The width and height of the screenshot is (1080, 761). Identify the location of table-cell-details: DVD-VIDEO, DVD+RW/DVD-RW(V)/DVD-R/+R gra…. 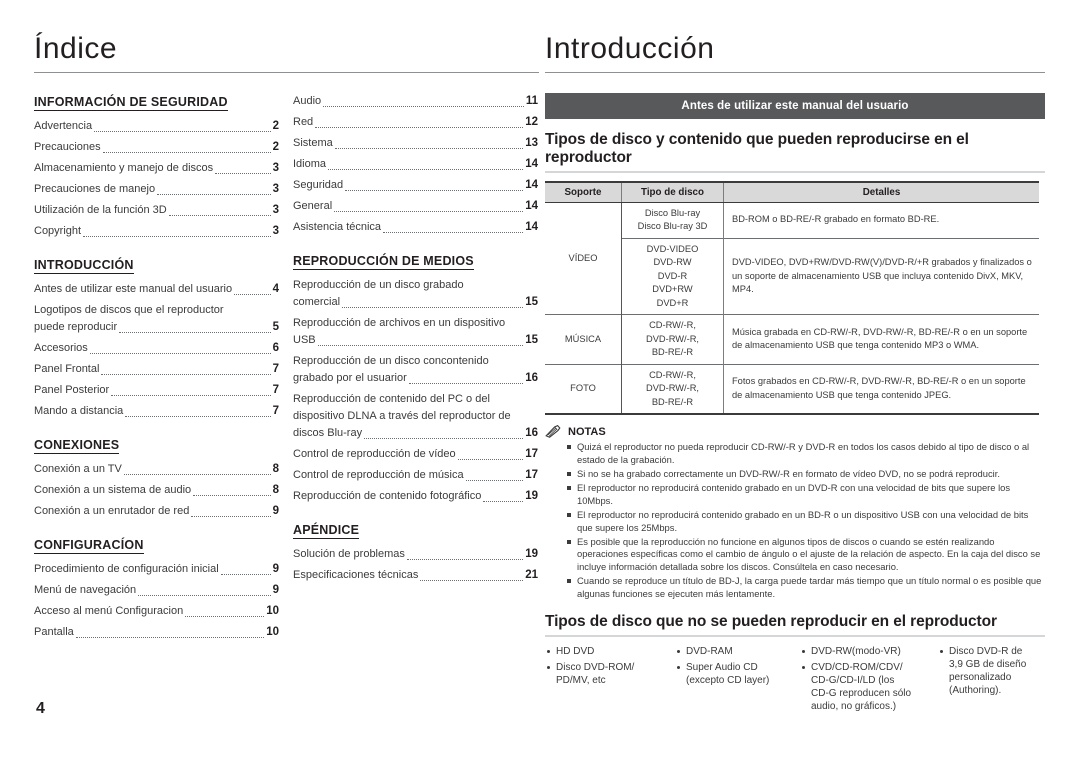
(881, 276).